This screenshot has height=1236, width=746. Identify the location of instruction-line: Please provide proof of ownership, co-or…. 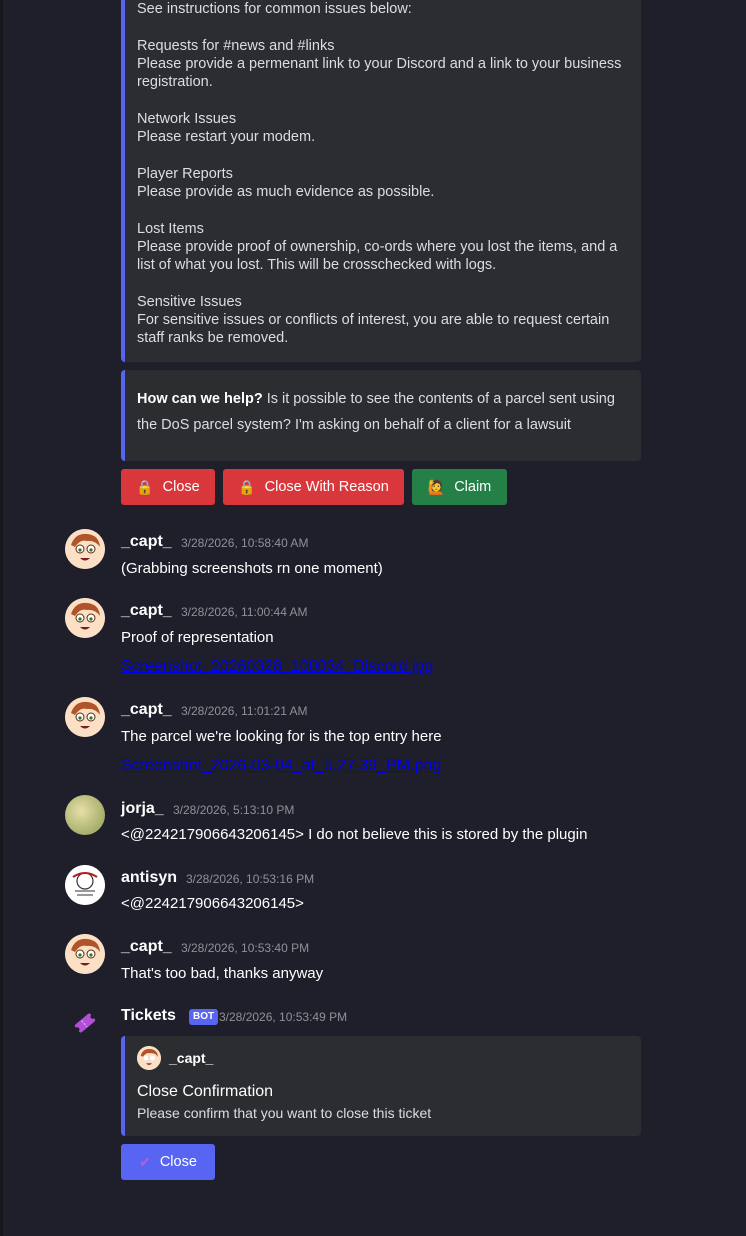
(377, 246).